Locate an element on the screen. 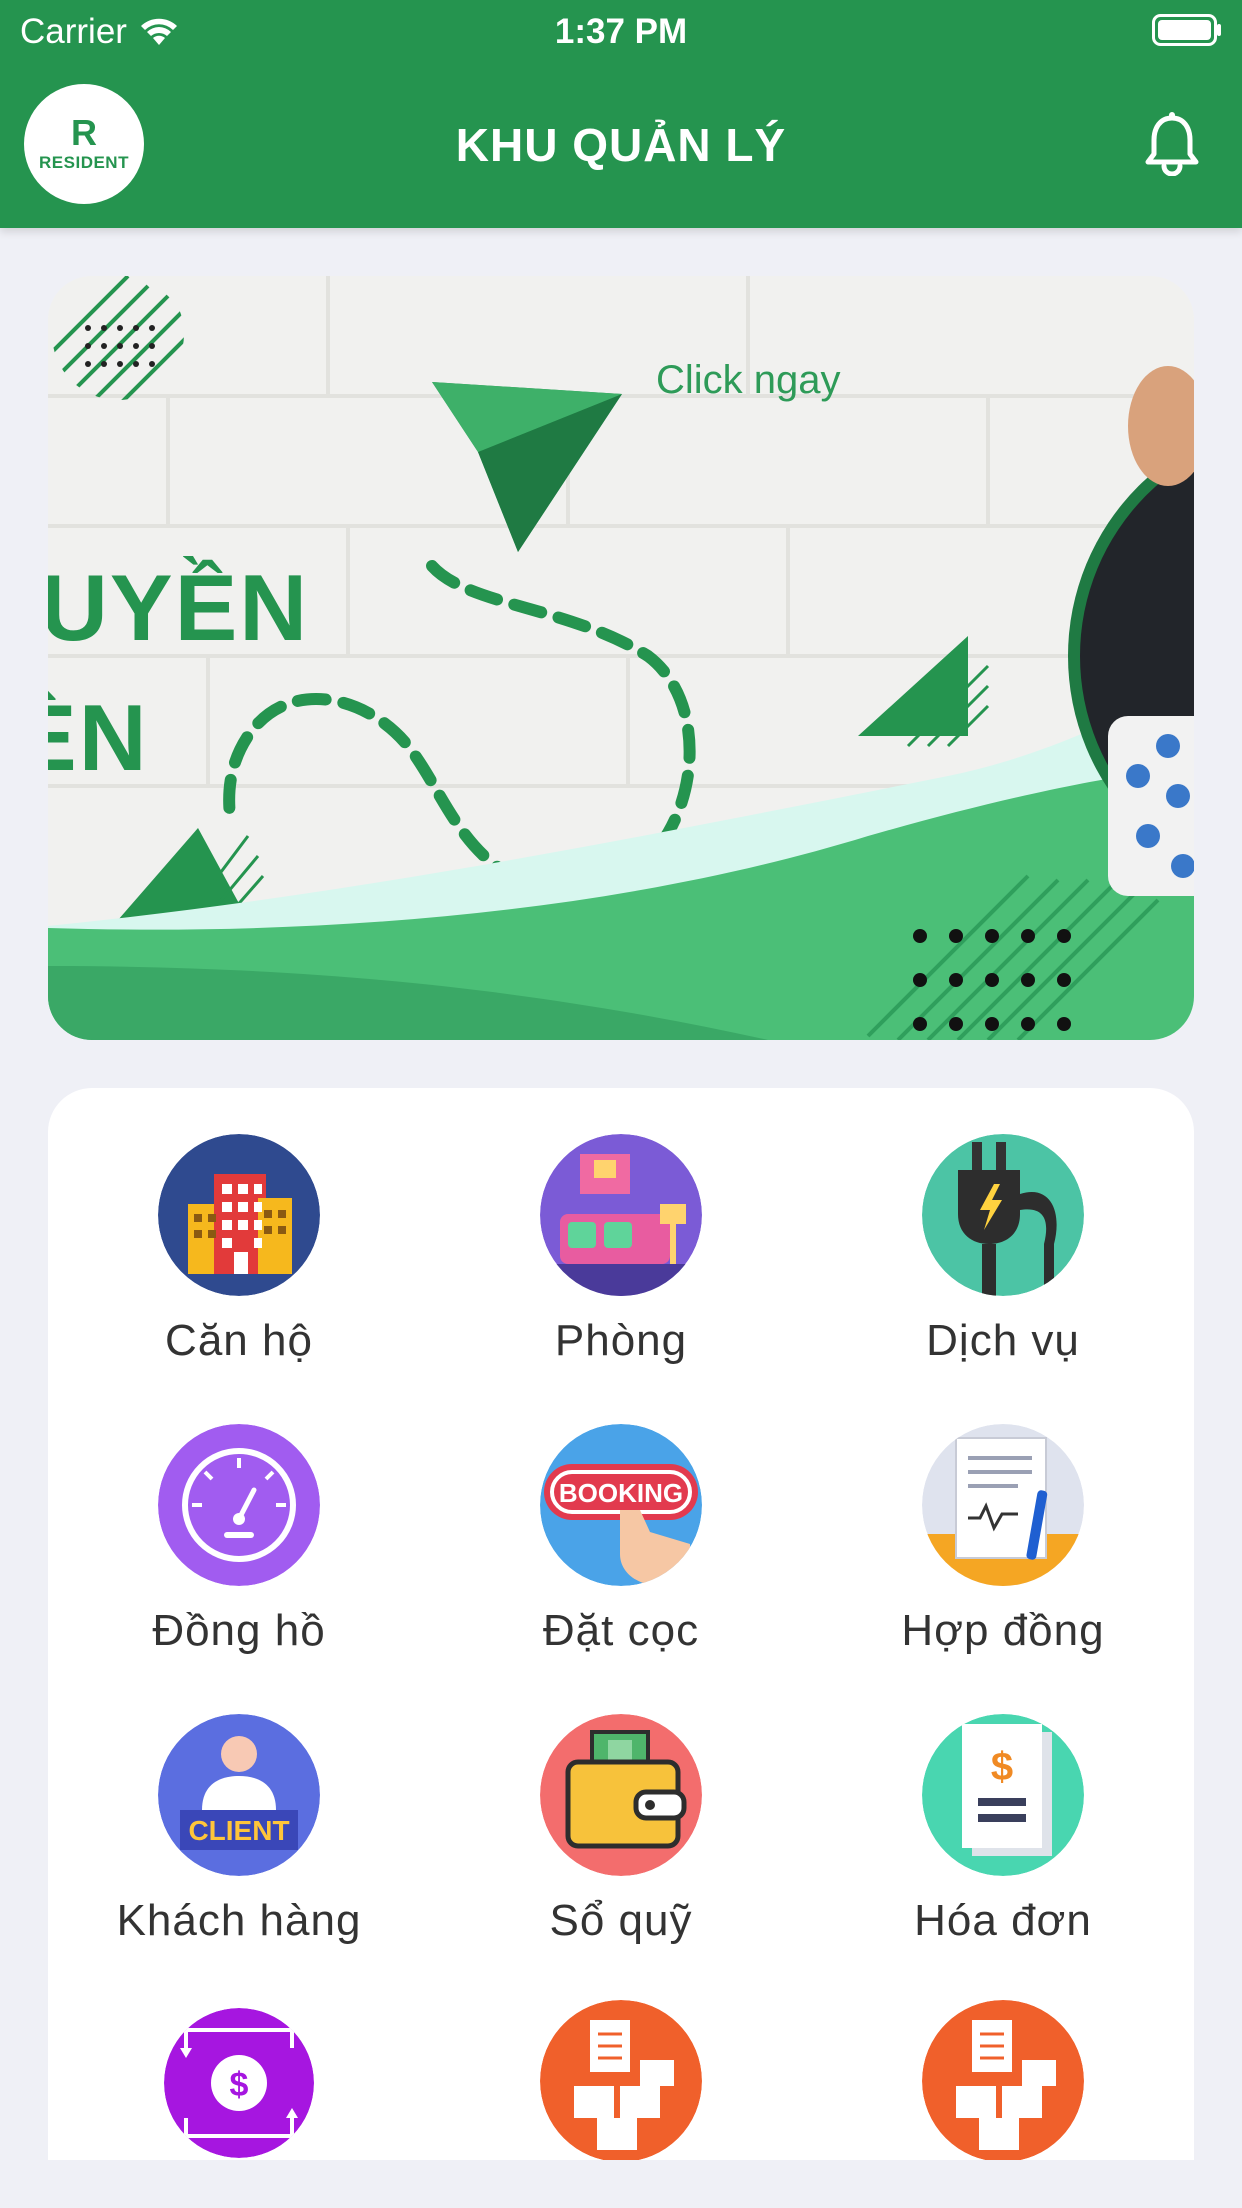 This screenshot has height=2208, width=1242. navigation-bar: R RESIDENT KHU QUẢN LÝ is located at coordinates (621, 145).